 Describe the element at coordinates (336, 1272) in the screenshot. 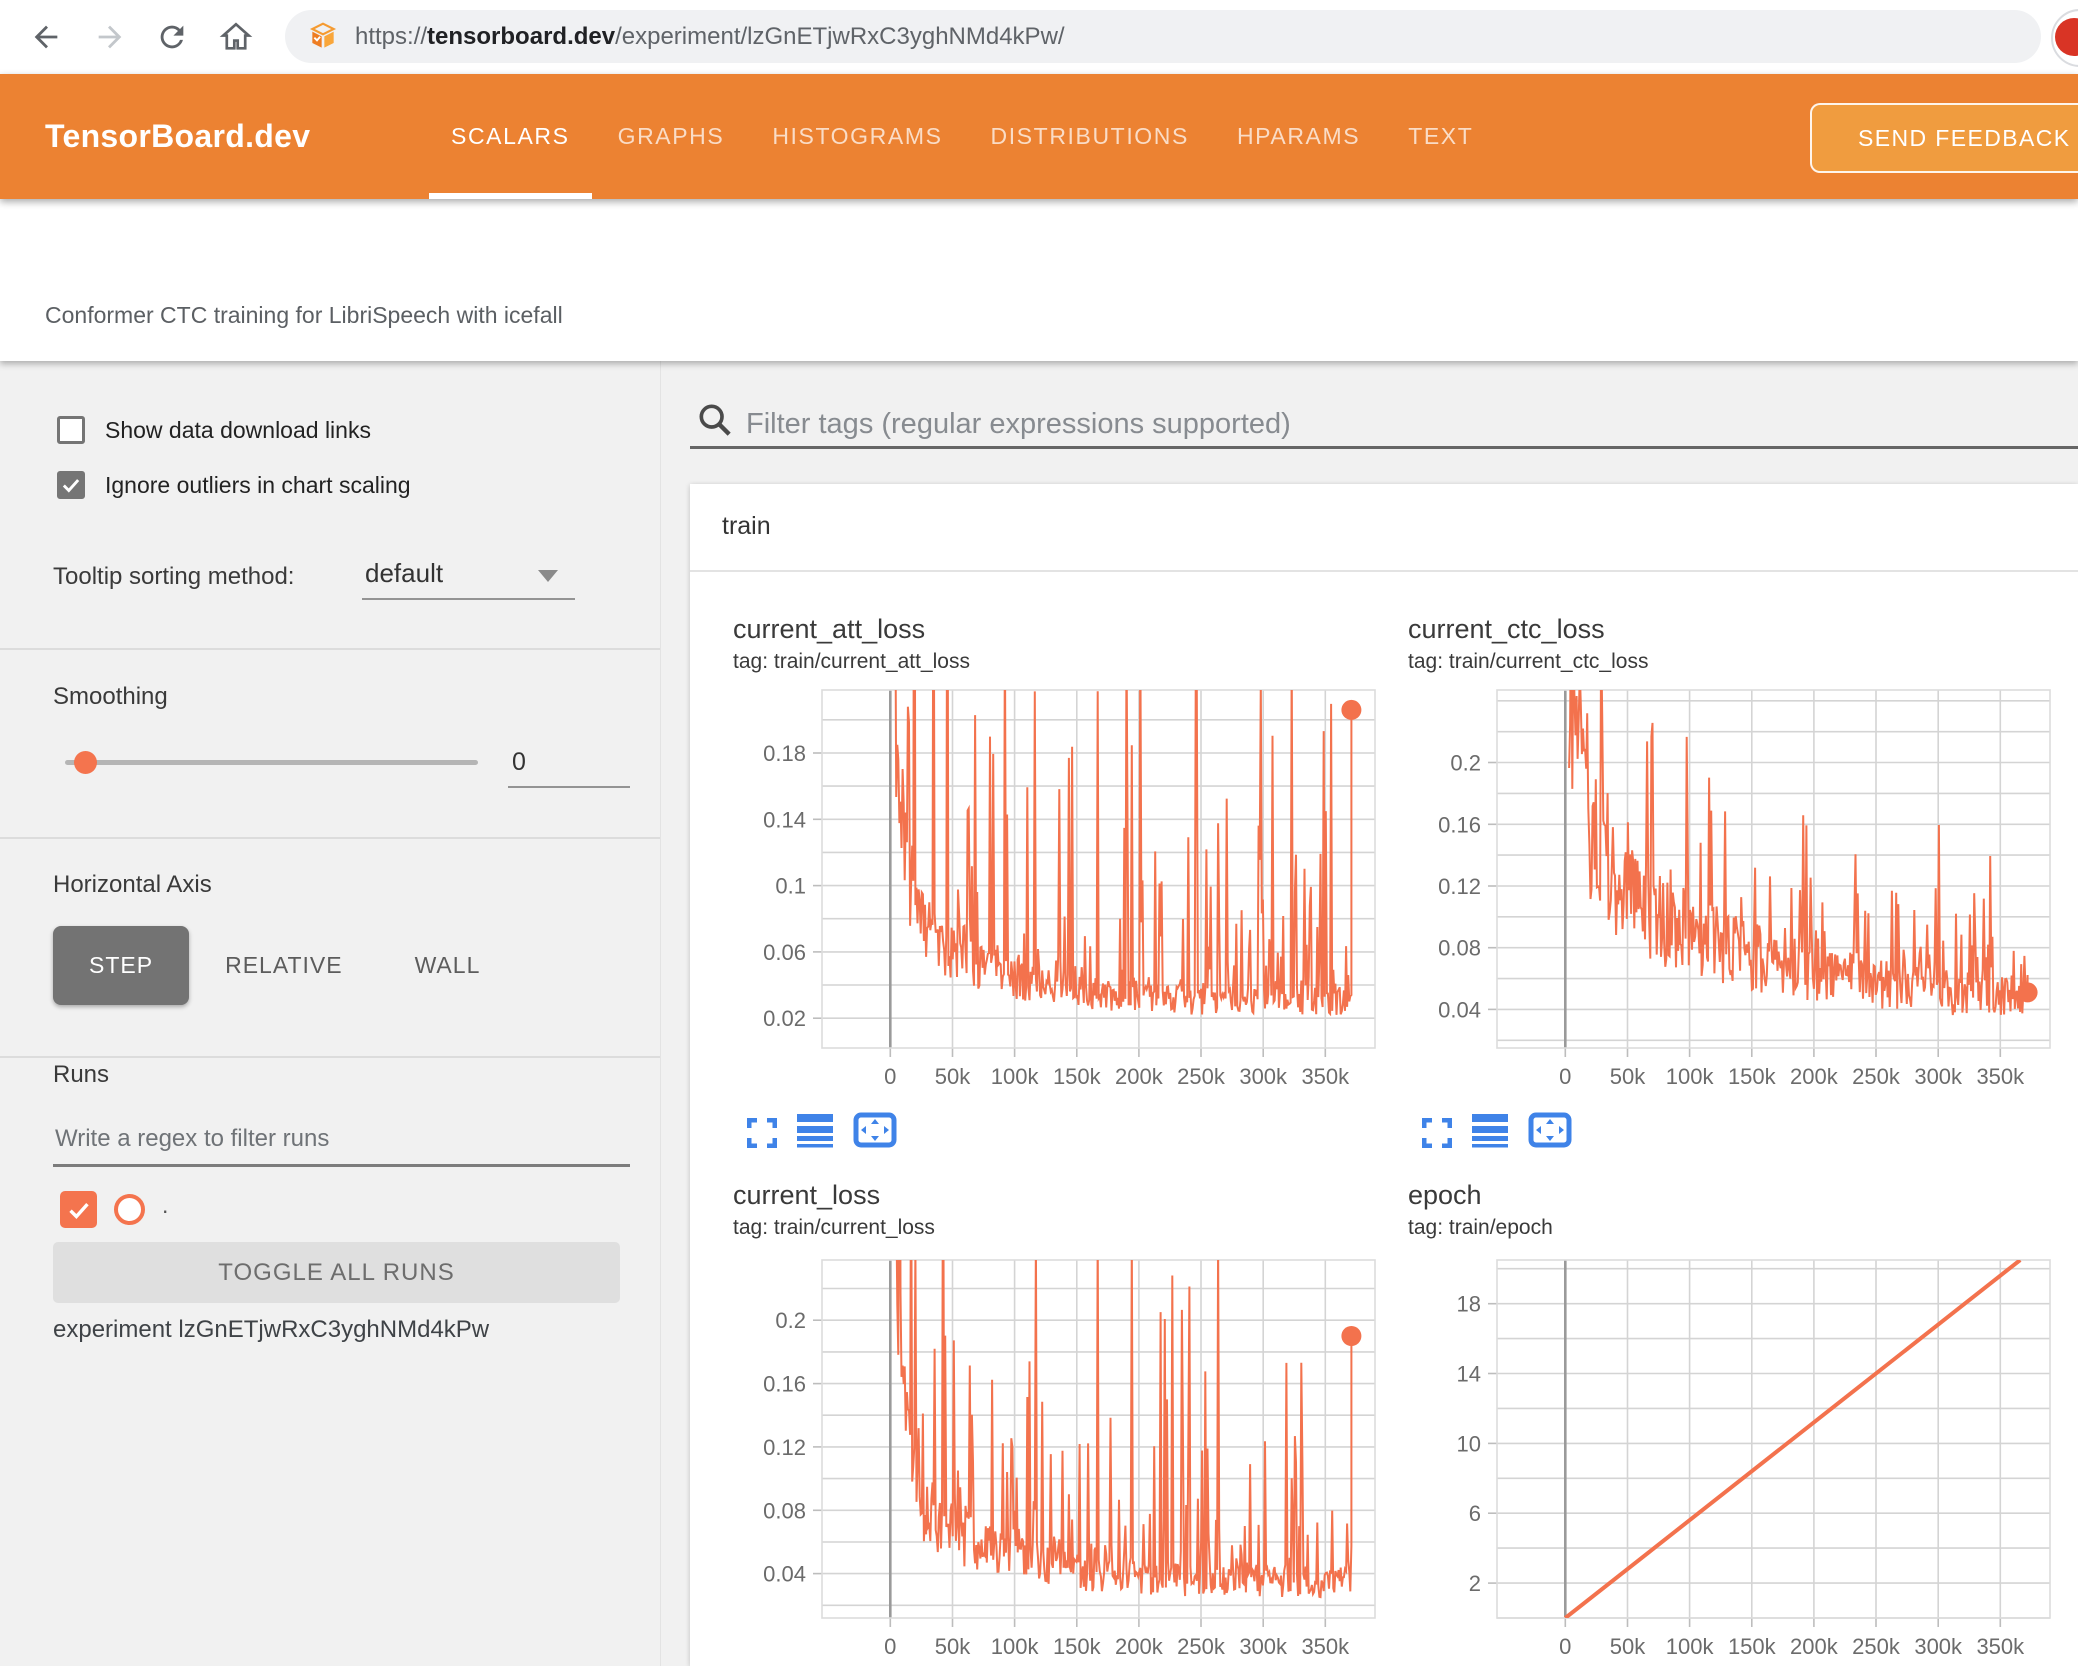

I see `toggle-all-runs-button: TOGGLE ALL RUNS` at that location.